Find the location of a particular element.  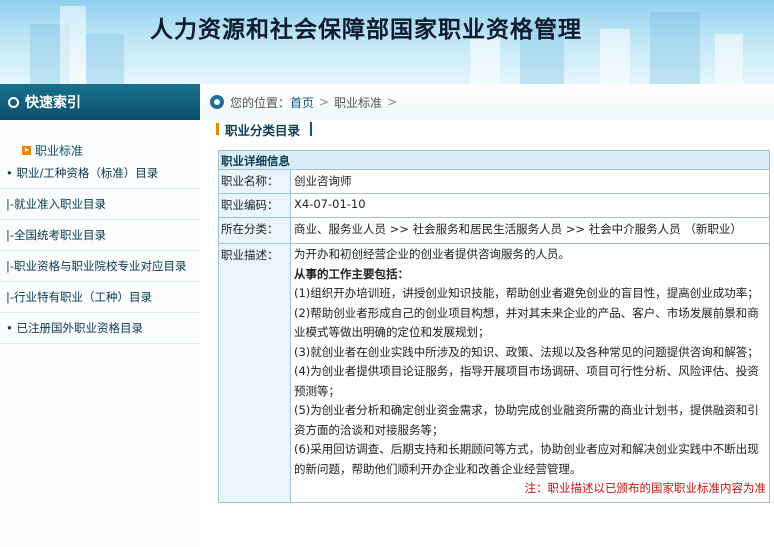

description-intro: 为开办和初创经营企业的创业者提供咨询服务的人员。 is located at coordinates (432, 254).